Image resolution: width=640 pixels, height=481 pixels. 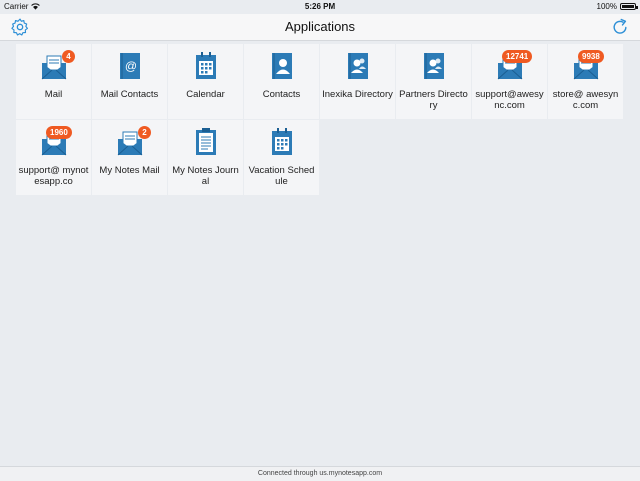 I want to click on app-label: Partners Directory, so click(x=433, y=100).